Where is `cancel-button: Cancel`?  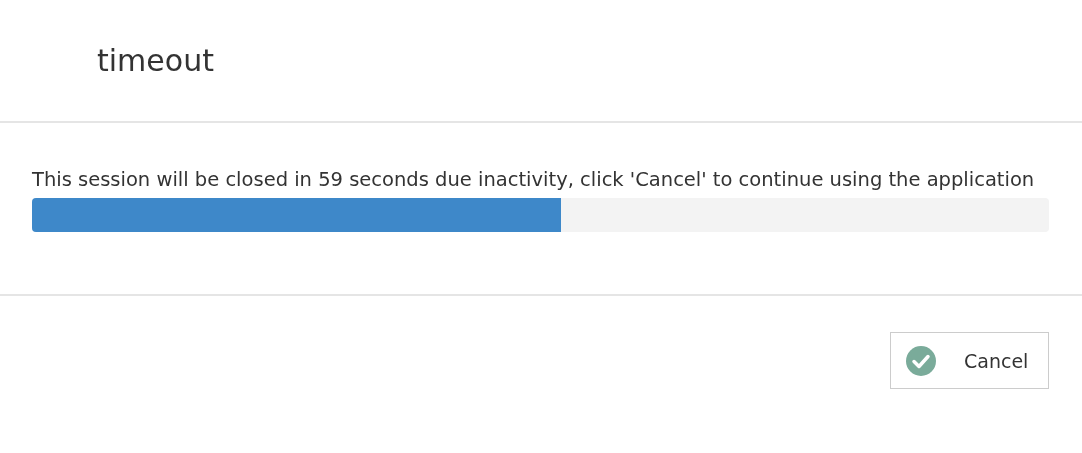
cancel-button: Cancel is located at coordinates (969, 360).